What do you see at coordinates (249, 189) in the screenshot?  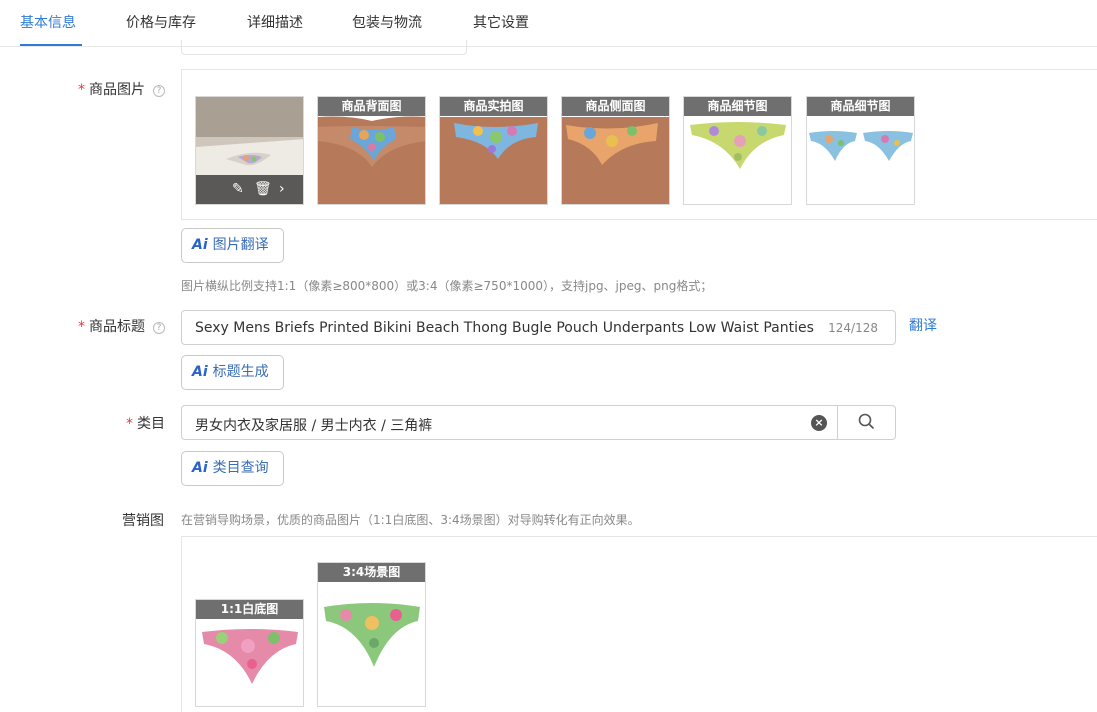 I see `image-action-overlay: ✎ 🗑 ›` at bounding box center [249, 189].